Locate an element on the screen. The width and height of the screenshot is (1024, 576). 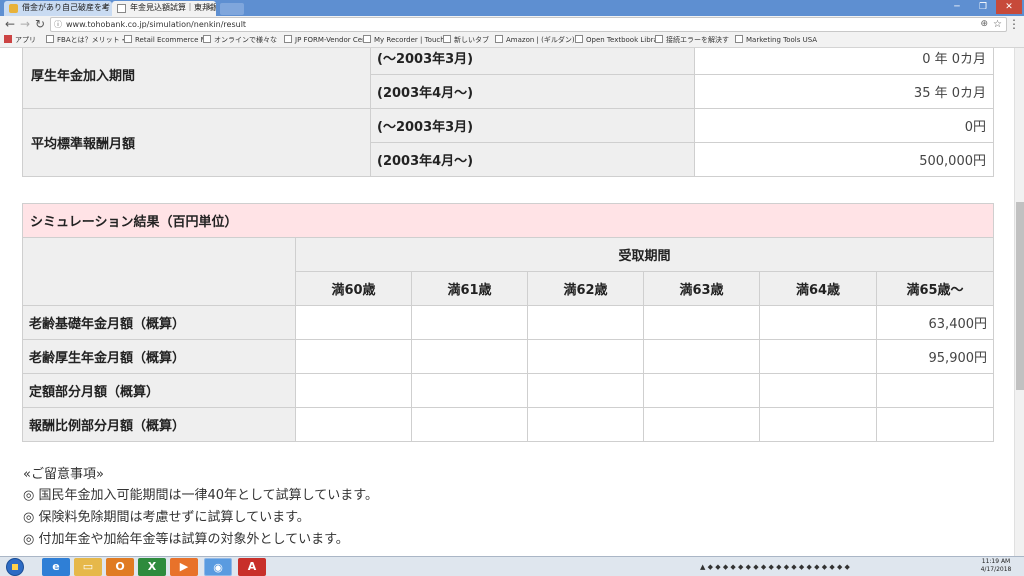
notes-heading: «ご留意事項» is located at coordinates (63, 474).